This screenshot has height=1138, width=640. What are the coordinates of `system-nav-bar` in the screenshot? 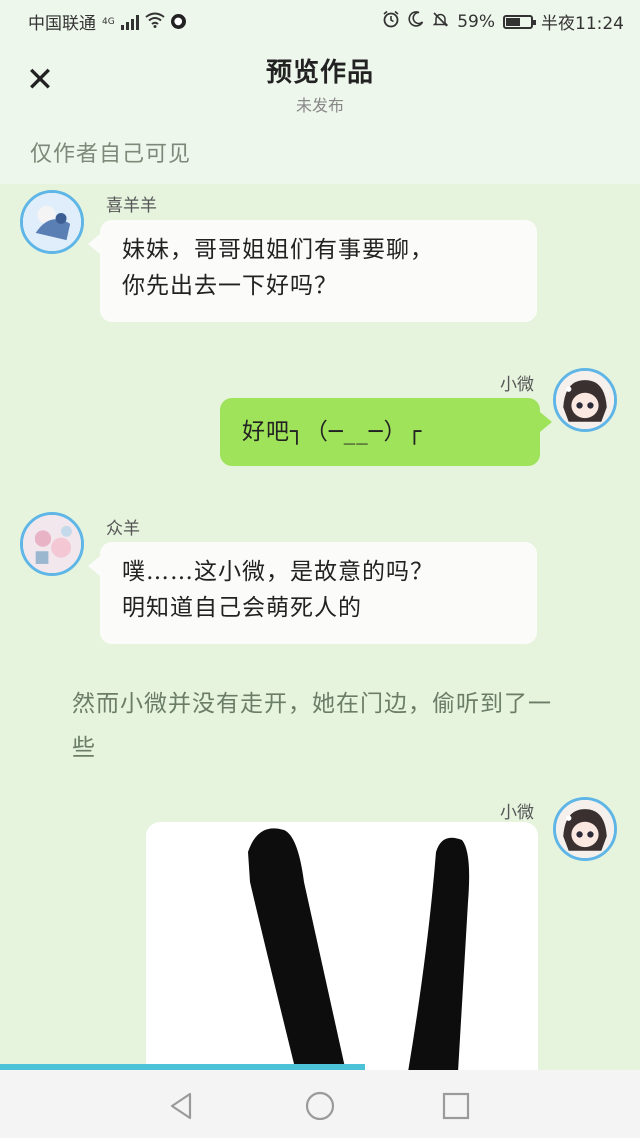 It's located at (320, 1104).